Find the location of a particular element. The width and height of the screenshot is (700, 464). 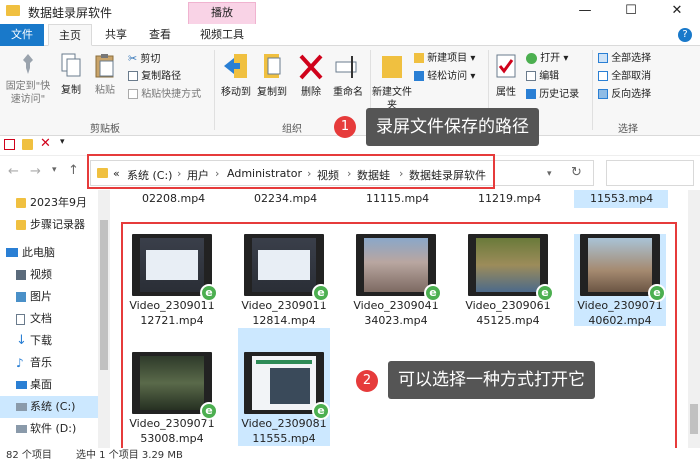

annotation-callout-path: 录屏文件保存的路径 is located at coordinates (452, 127).